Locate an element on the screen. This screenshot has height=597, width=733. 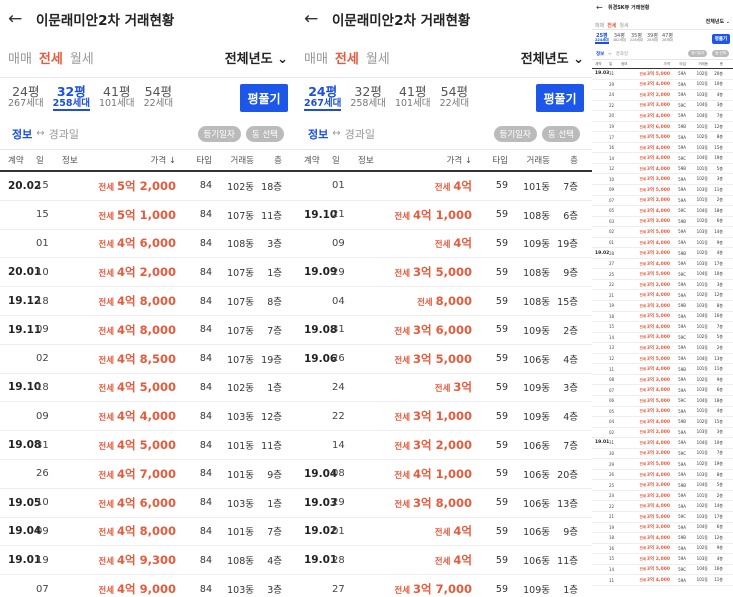
header-price: 가격 ↓ is located at coordinates (436, 160).